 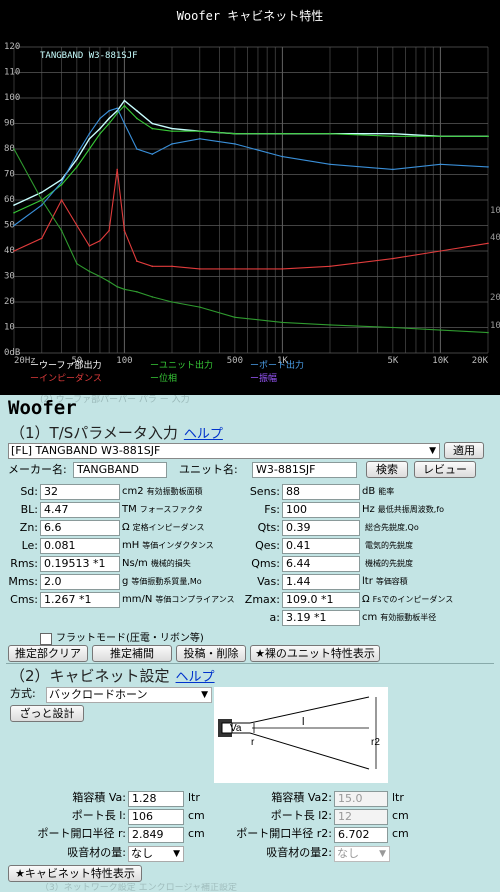 I want to click on woofer-output-line, so click(x=250, y=152).